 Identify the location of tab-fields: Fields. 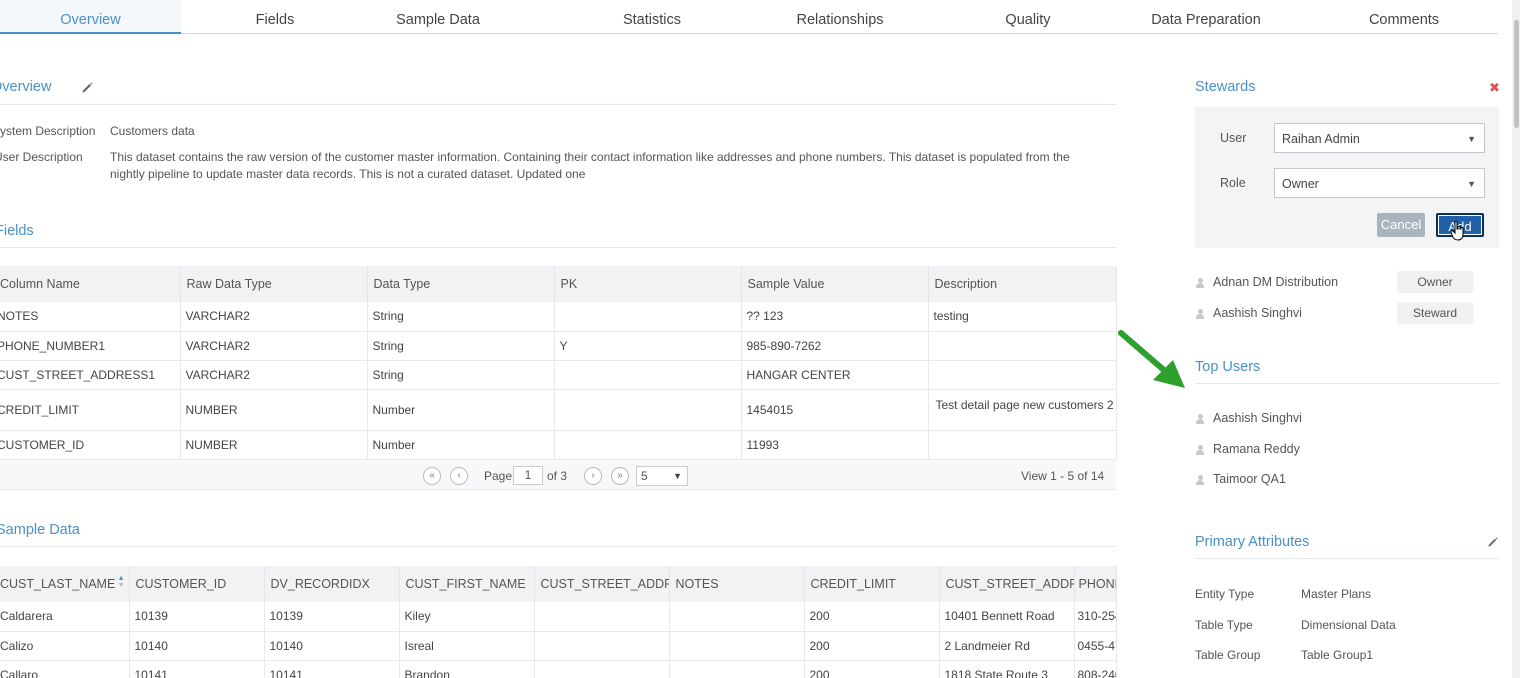
(275, 17).